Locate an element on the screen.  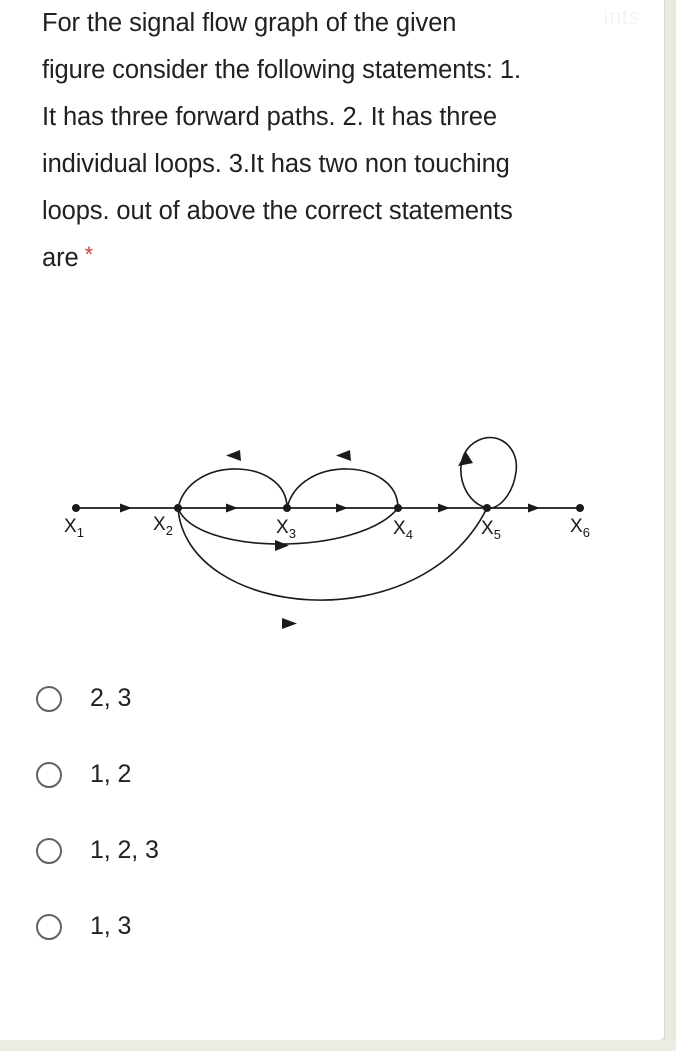
node-x4 is located at coordinates (398, 508).